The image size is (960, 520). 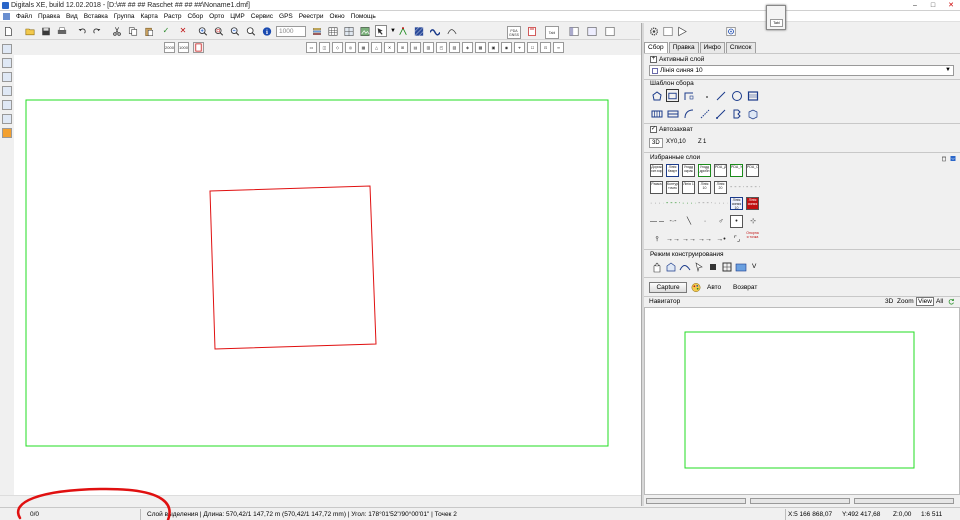 What do you see at coordinates (7, 105) in the screenshot?
I see `measure-icon` at bounding box center [7, 105].